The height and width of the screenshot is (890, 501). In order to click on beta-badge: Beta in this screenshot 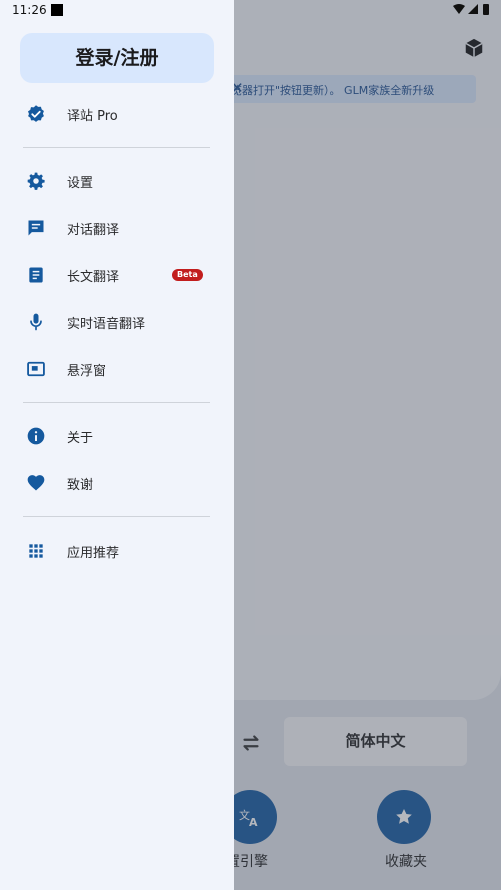, I will do `click(187, 275)`.